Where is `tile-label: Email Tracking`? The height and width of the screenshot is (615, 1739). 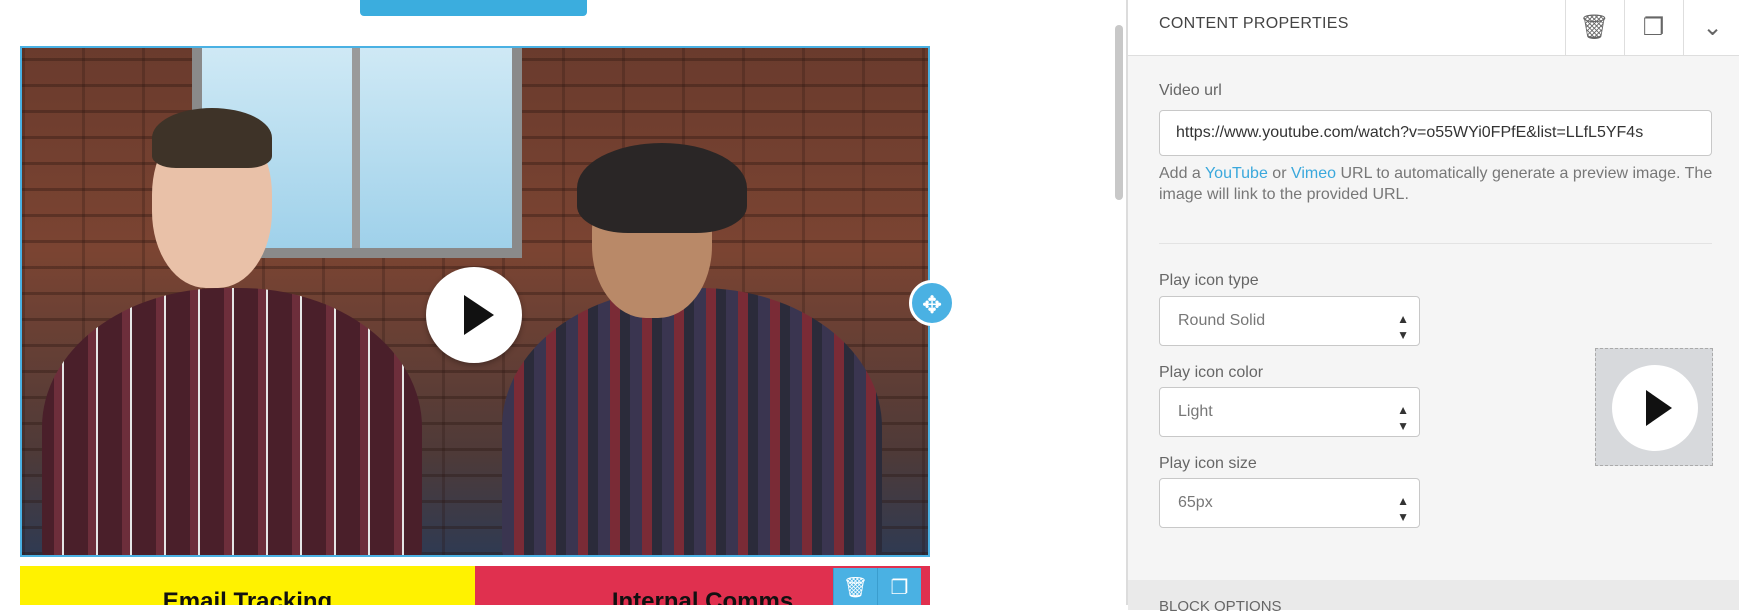
tile-label: Email Tracking is located at coordinates (247, 596).